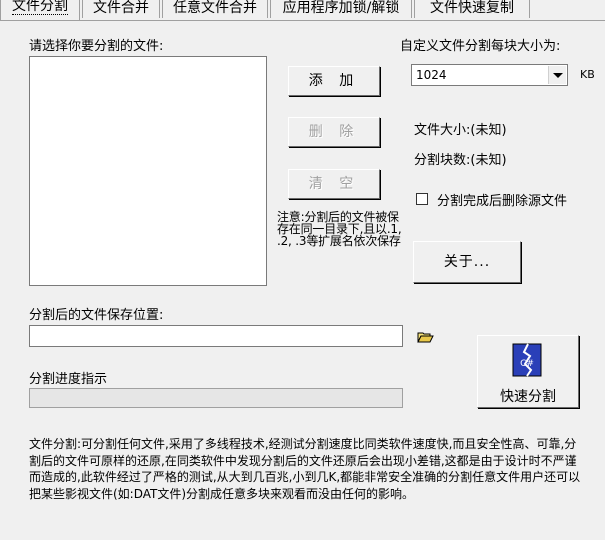 The width and height of the screenshot is (605, 540). What do you see at coordinates (341, 9) in the screenshot?
I see `tab-app-lock: 应用程序加锁/解锁` at bounding box center [341, 9].